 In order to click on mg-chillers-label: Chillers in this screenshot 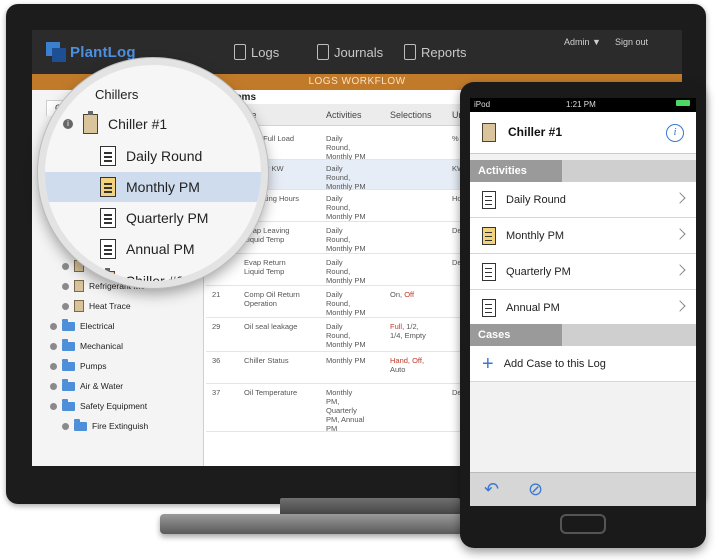, I will do `click(117, 94)`.